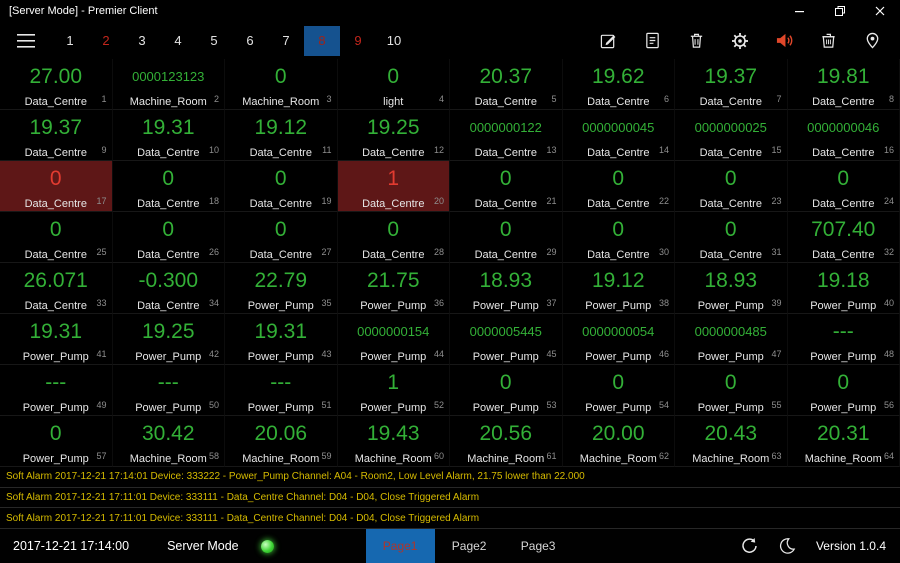  What do you see at coordinates (56, 84) in the screenshot?
I see `grid-cell-1: 27.00 Data_Centre 1` at bounding box center [56, 84].